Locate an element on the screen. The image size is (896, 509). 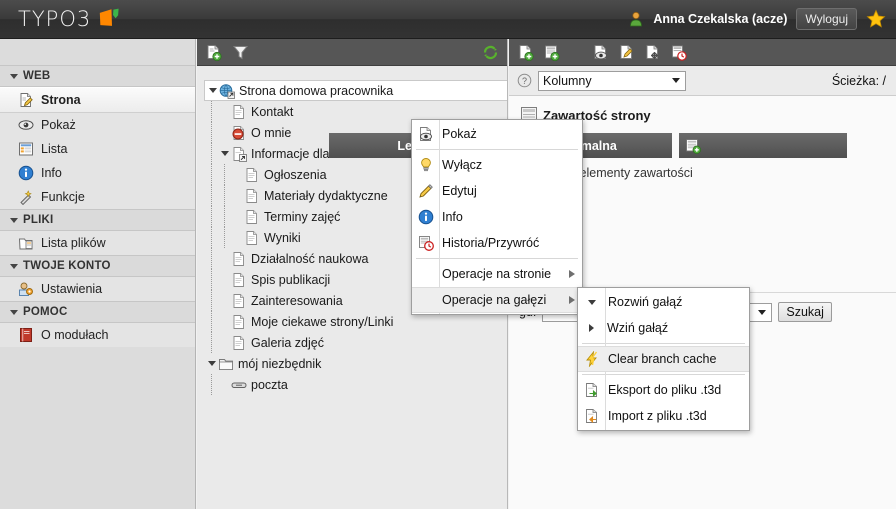
menu-item: Clear branch cache is located at coordinates (663, 359).